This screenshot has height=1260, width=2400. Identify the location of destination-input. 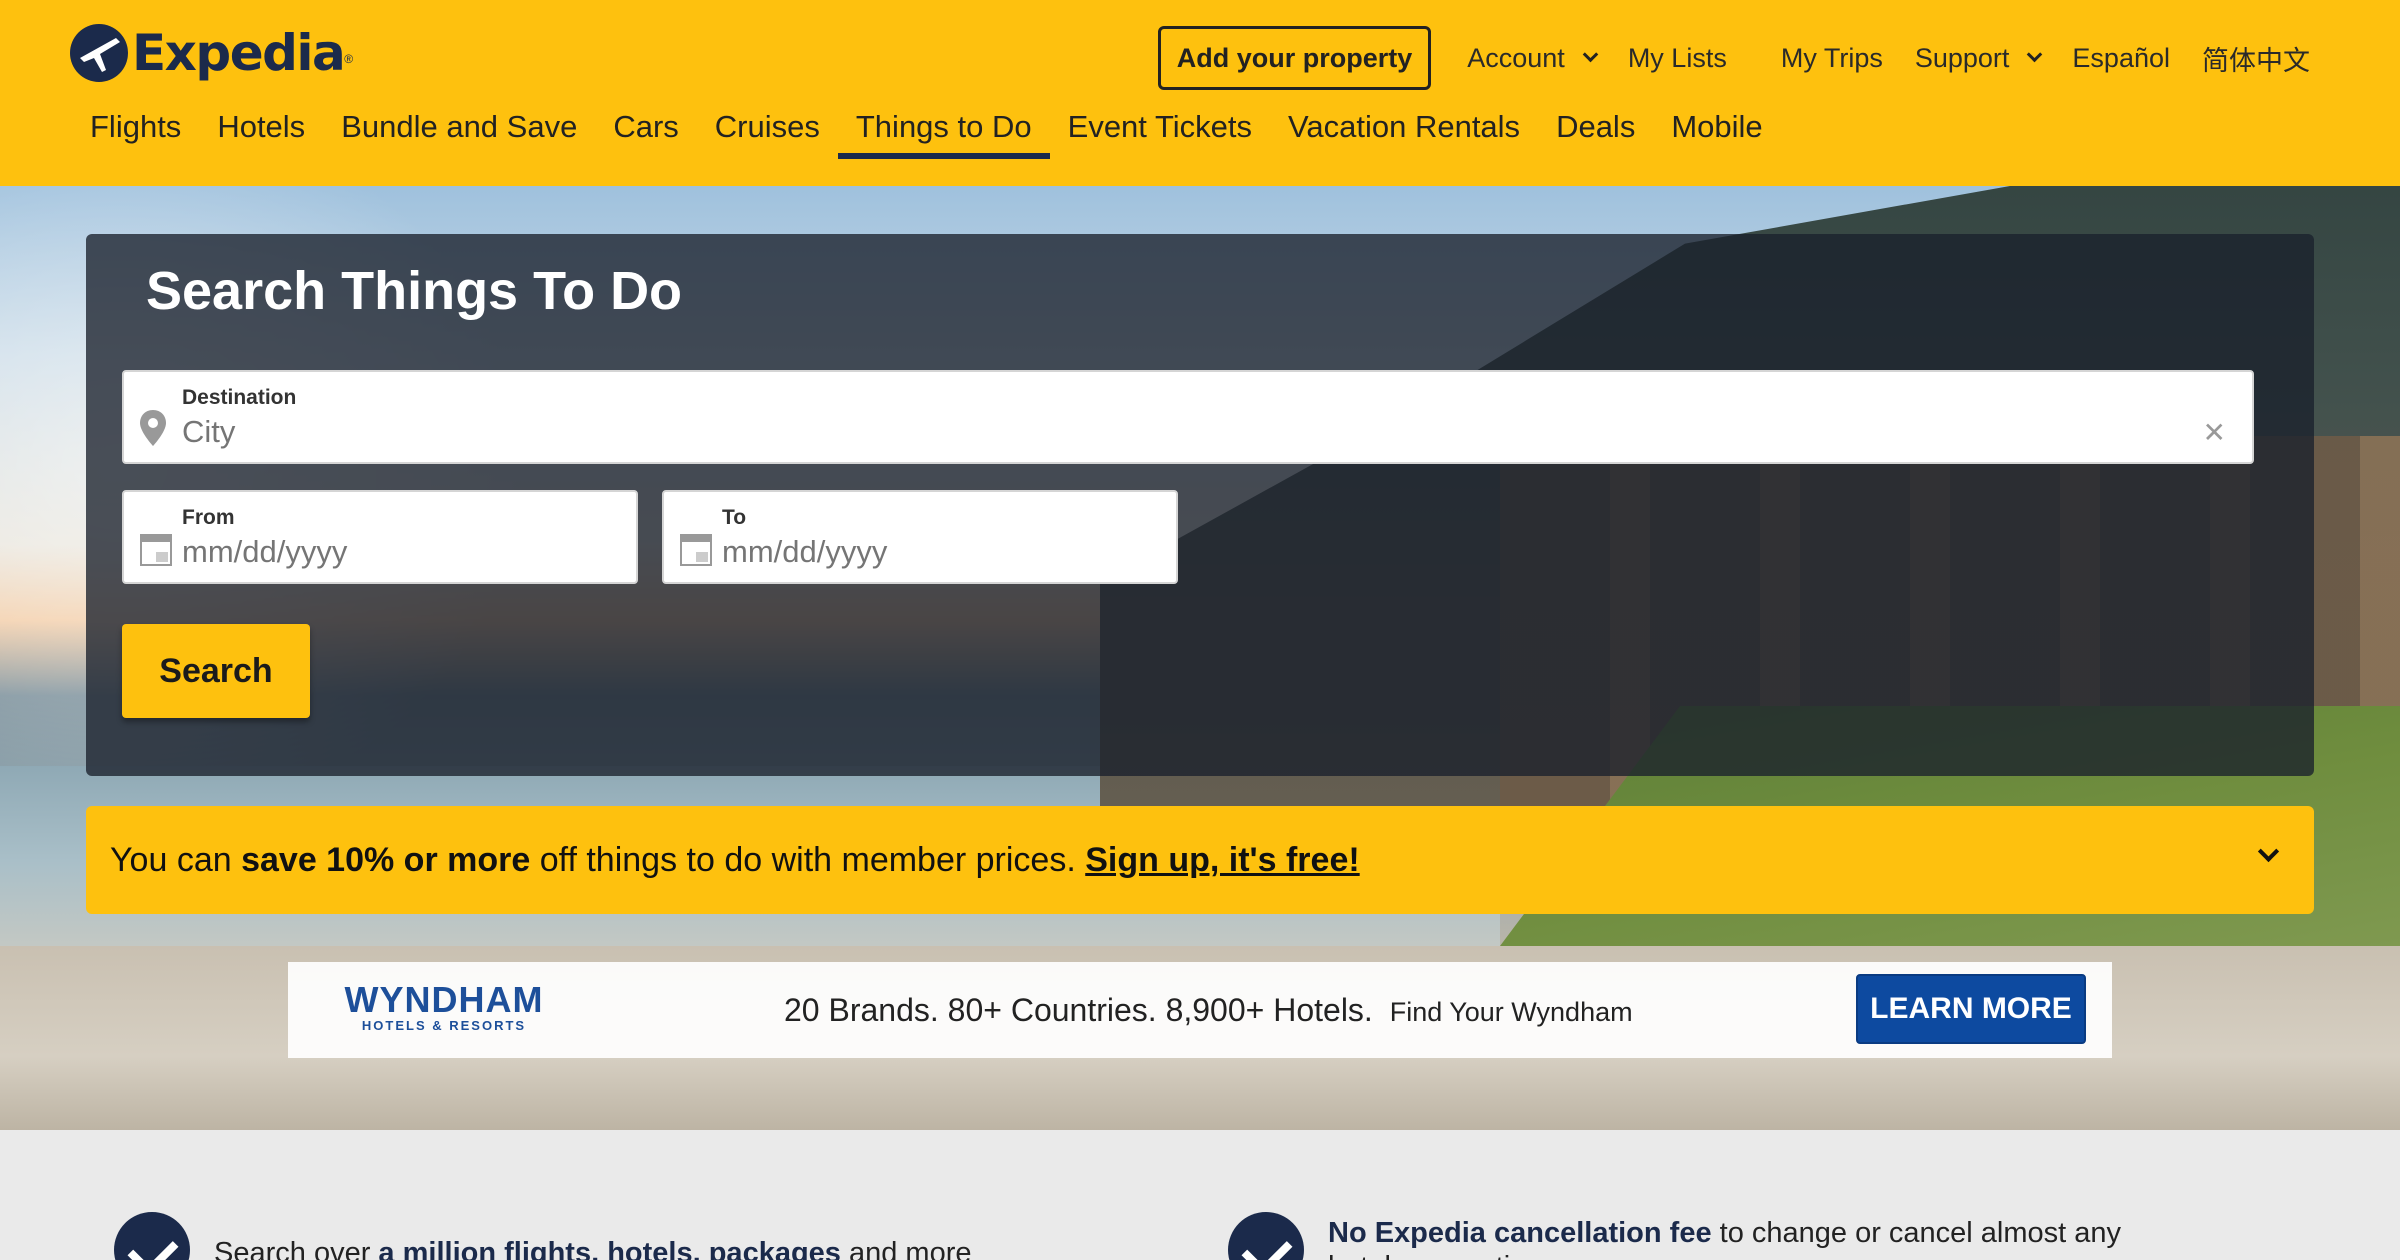
(1033, 432).